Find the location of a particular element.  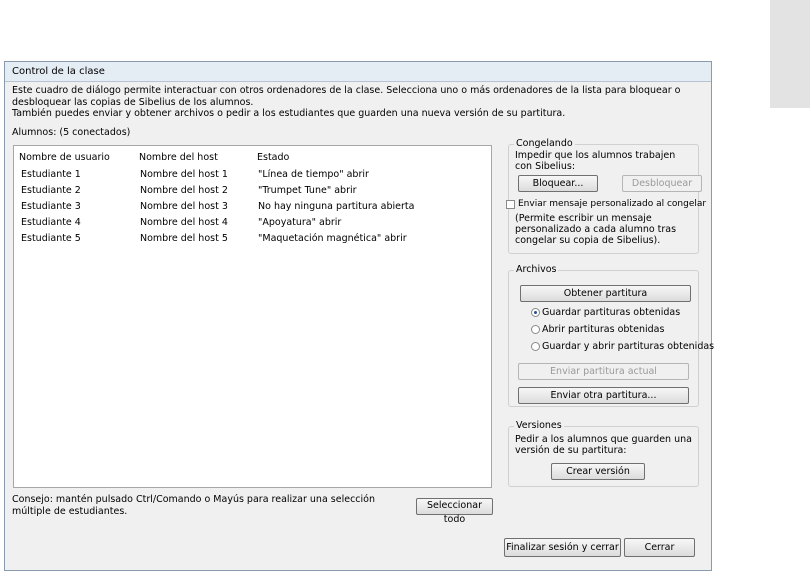

select-all-button: Seleccionar todo is located at coordinates (454, 511).